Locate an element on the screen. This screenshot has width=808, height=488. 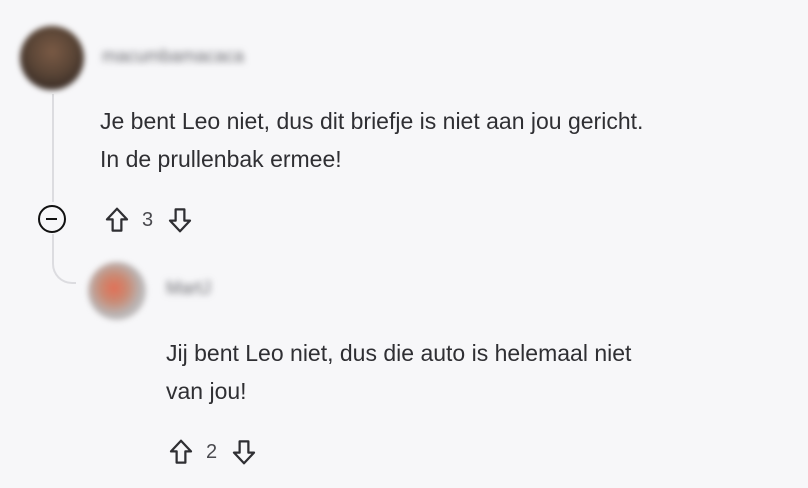
comment-text-line: van jou! is located at coordinates (206, 391).